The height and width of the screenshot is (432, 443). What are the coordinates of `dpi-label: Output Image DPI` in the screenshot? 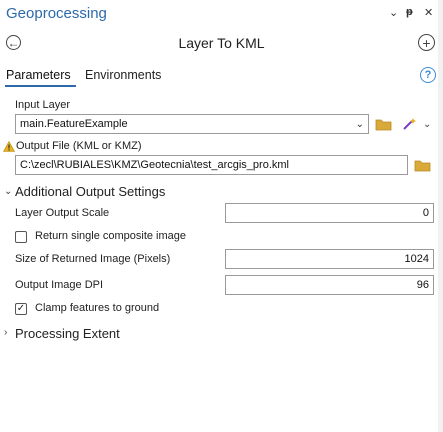 It's located at (59, 285).